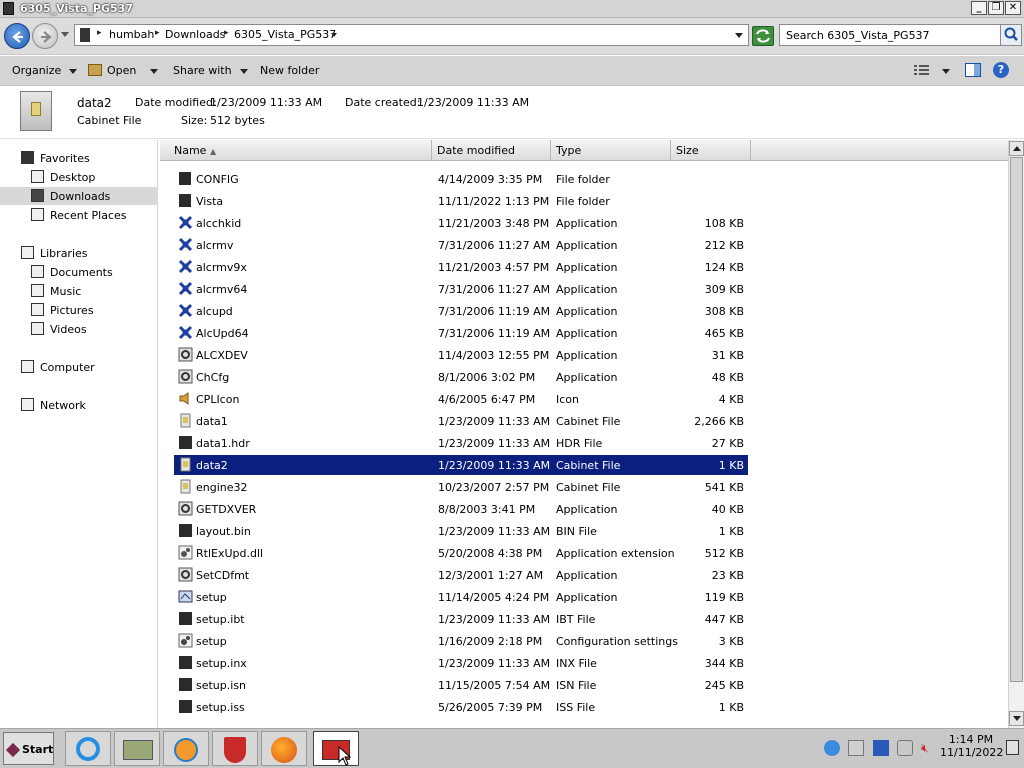 Image resolution: width=1024 pixels, height=768 pixels. What do you see at coordinates (461, 443) in the screenshot?
I see `file-row: data1.hdr 1/23/2009 11:33 AM HDR File 27 KB` at bounding box center [461, 443].